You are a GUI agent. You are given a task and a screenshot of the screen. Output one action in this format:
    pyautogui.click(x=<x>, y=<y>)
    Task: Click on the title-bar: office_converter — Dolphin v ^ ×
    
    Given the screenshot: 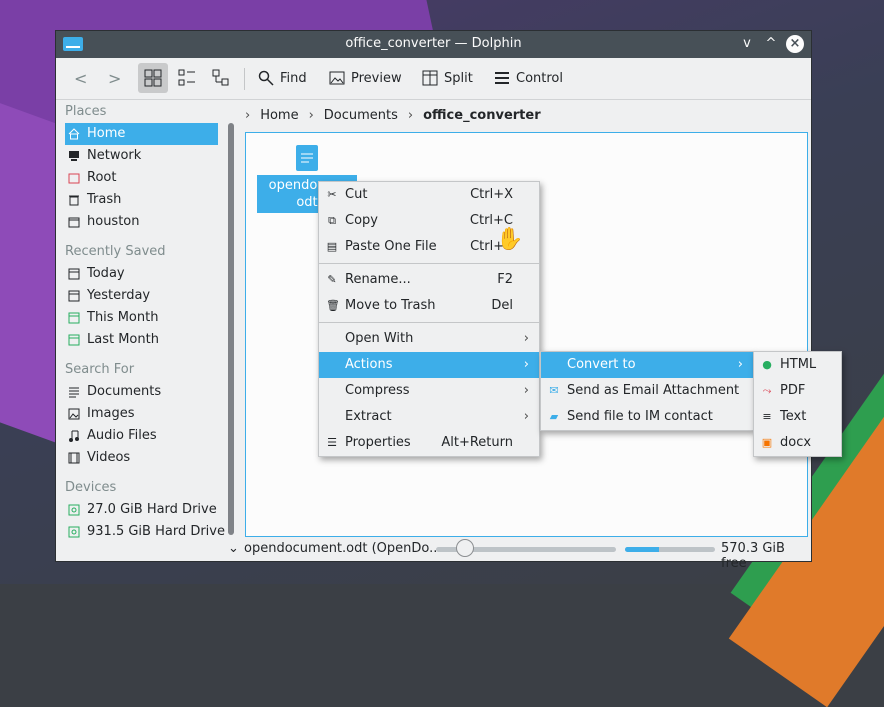 What is the action you would take?
    pyautogui.click(x=433, y=44)
    